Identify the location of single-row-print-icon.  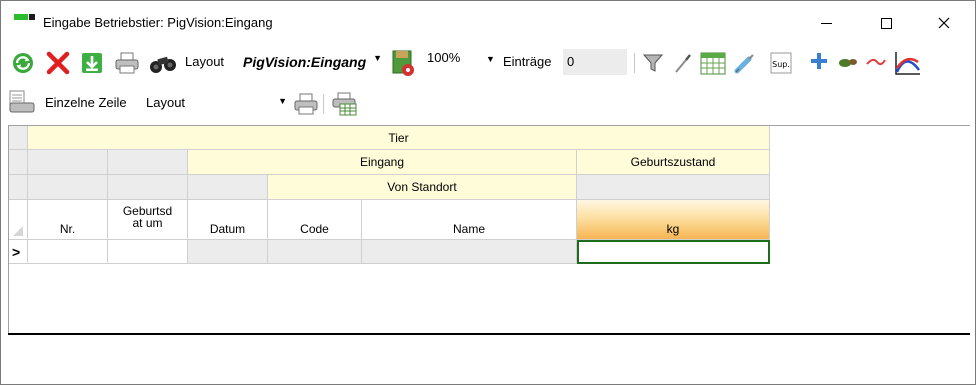
(22, 101).